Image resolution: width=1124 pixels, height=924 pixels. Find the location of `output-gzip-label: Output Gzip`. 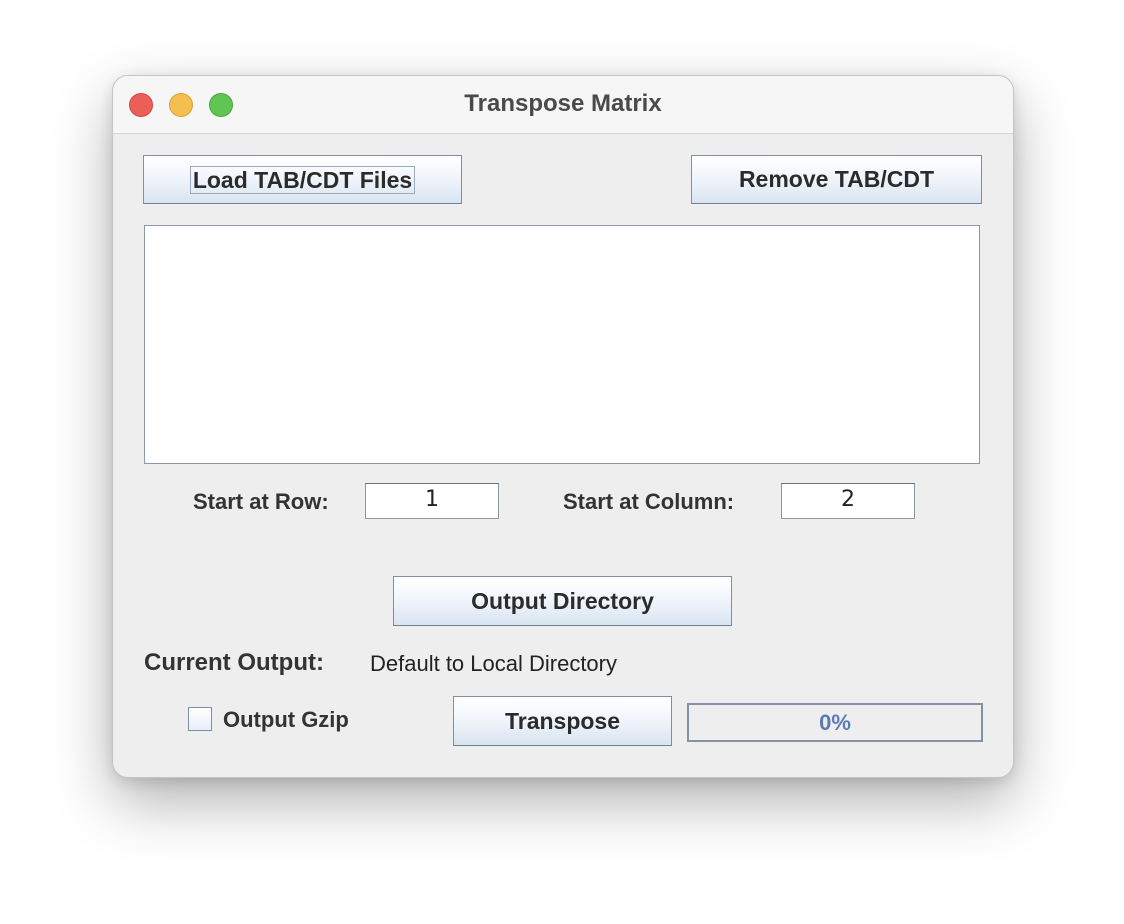

output-gzip-label: Output Gzip is located at coordinates (286, 720).